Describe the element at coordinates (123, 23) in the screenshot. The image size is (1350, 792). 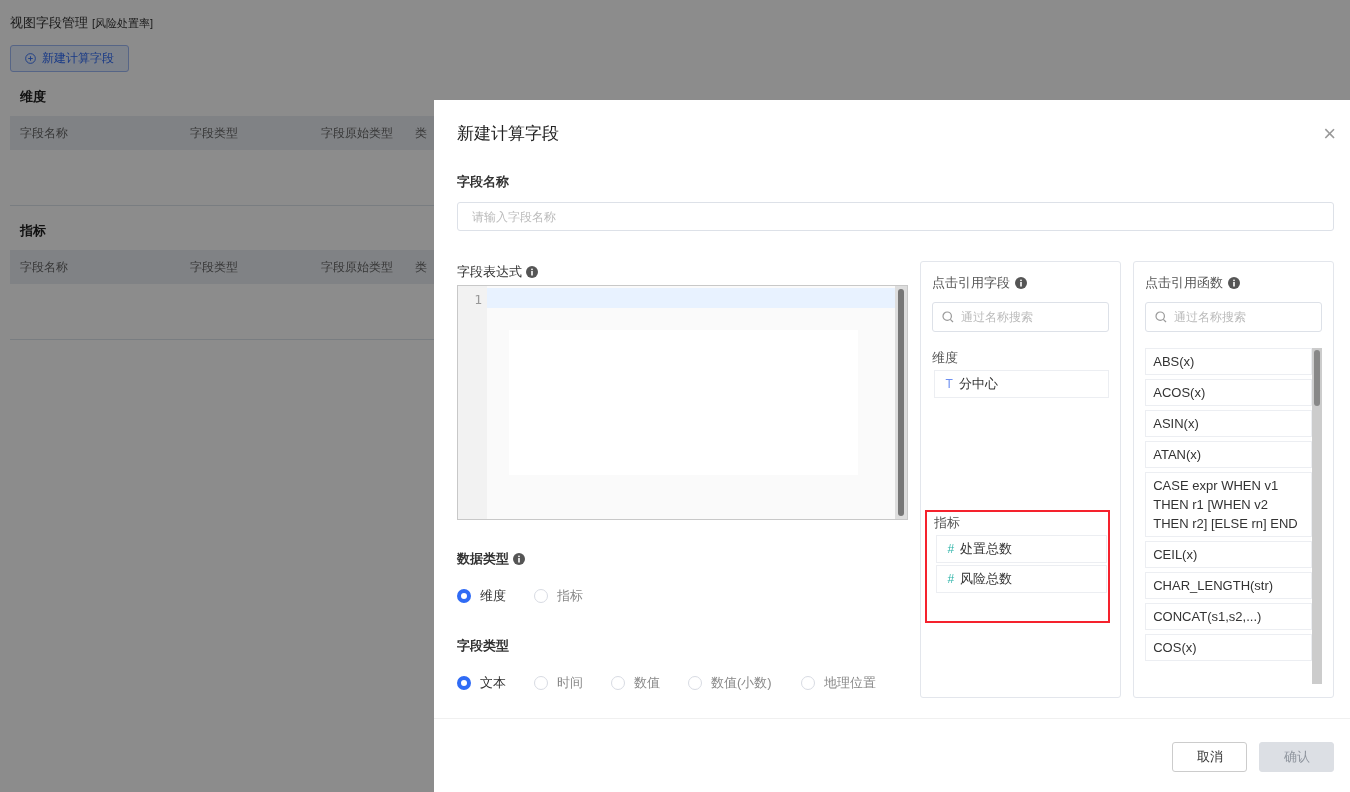
I see `page-subtitle: [风险处置率]` at that location.